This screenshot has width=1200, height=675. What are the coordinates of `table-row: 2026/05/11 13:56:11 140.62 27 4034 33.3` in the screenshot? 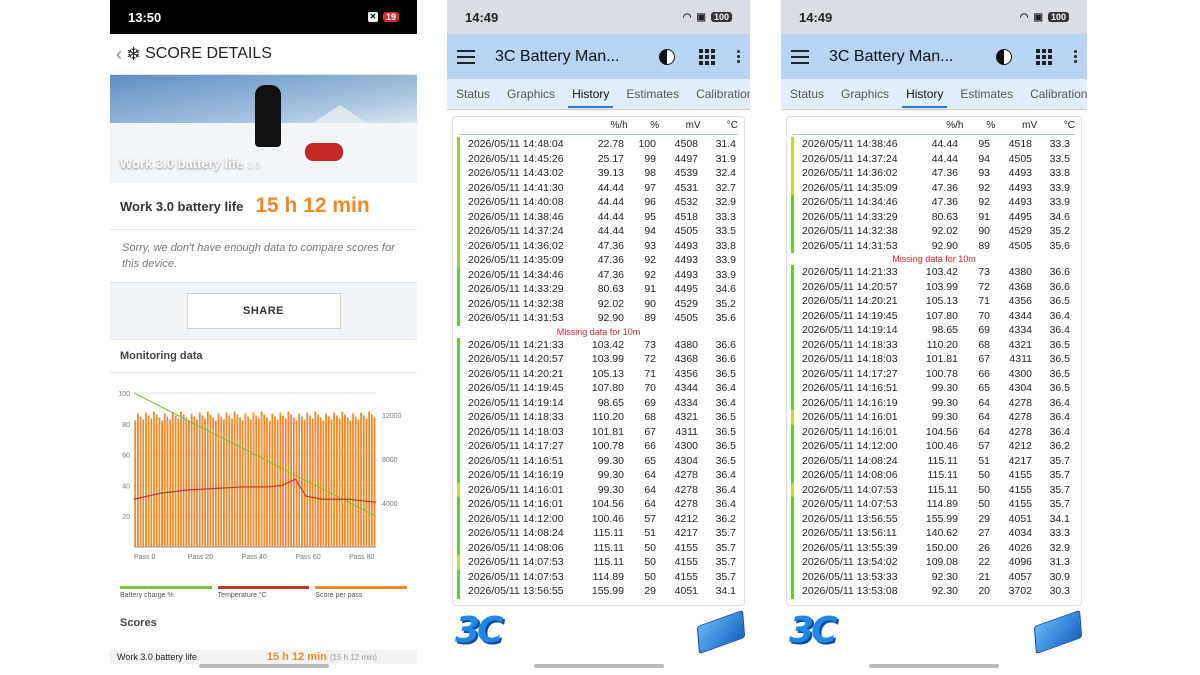 It's located at (934, 533).